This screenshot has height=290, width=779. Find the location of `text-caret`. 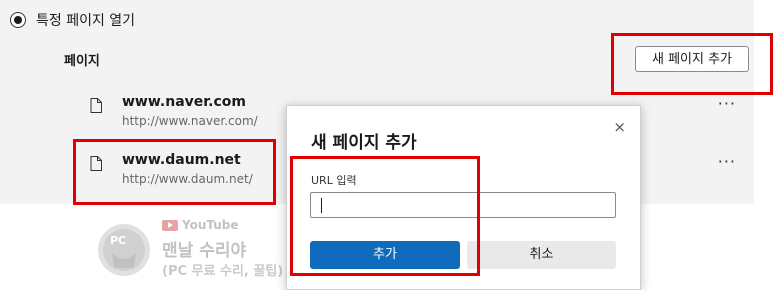

text-caret is located at coordinates (321, 205).